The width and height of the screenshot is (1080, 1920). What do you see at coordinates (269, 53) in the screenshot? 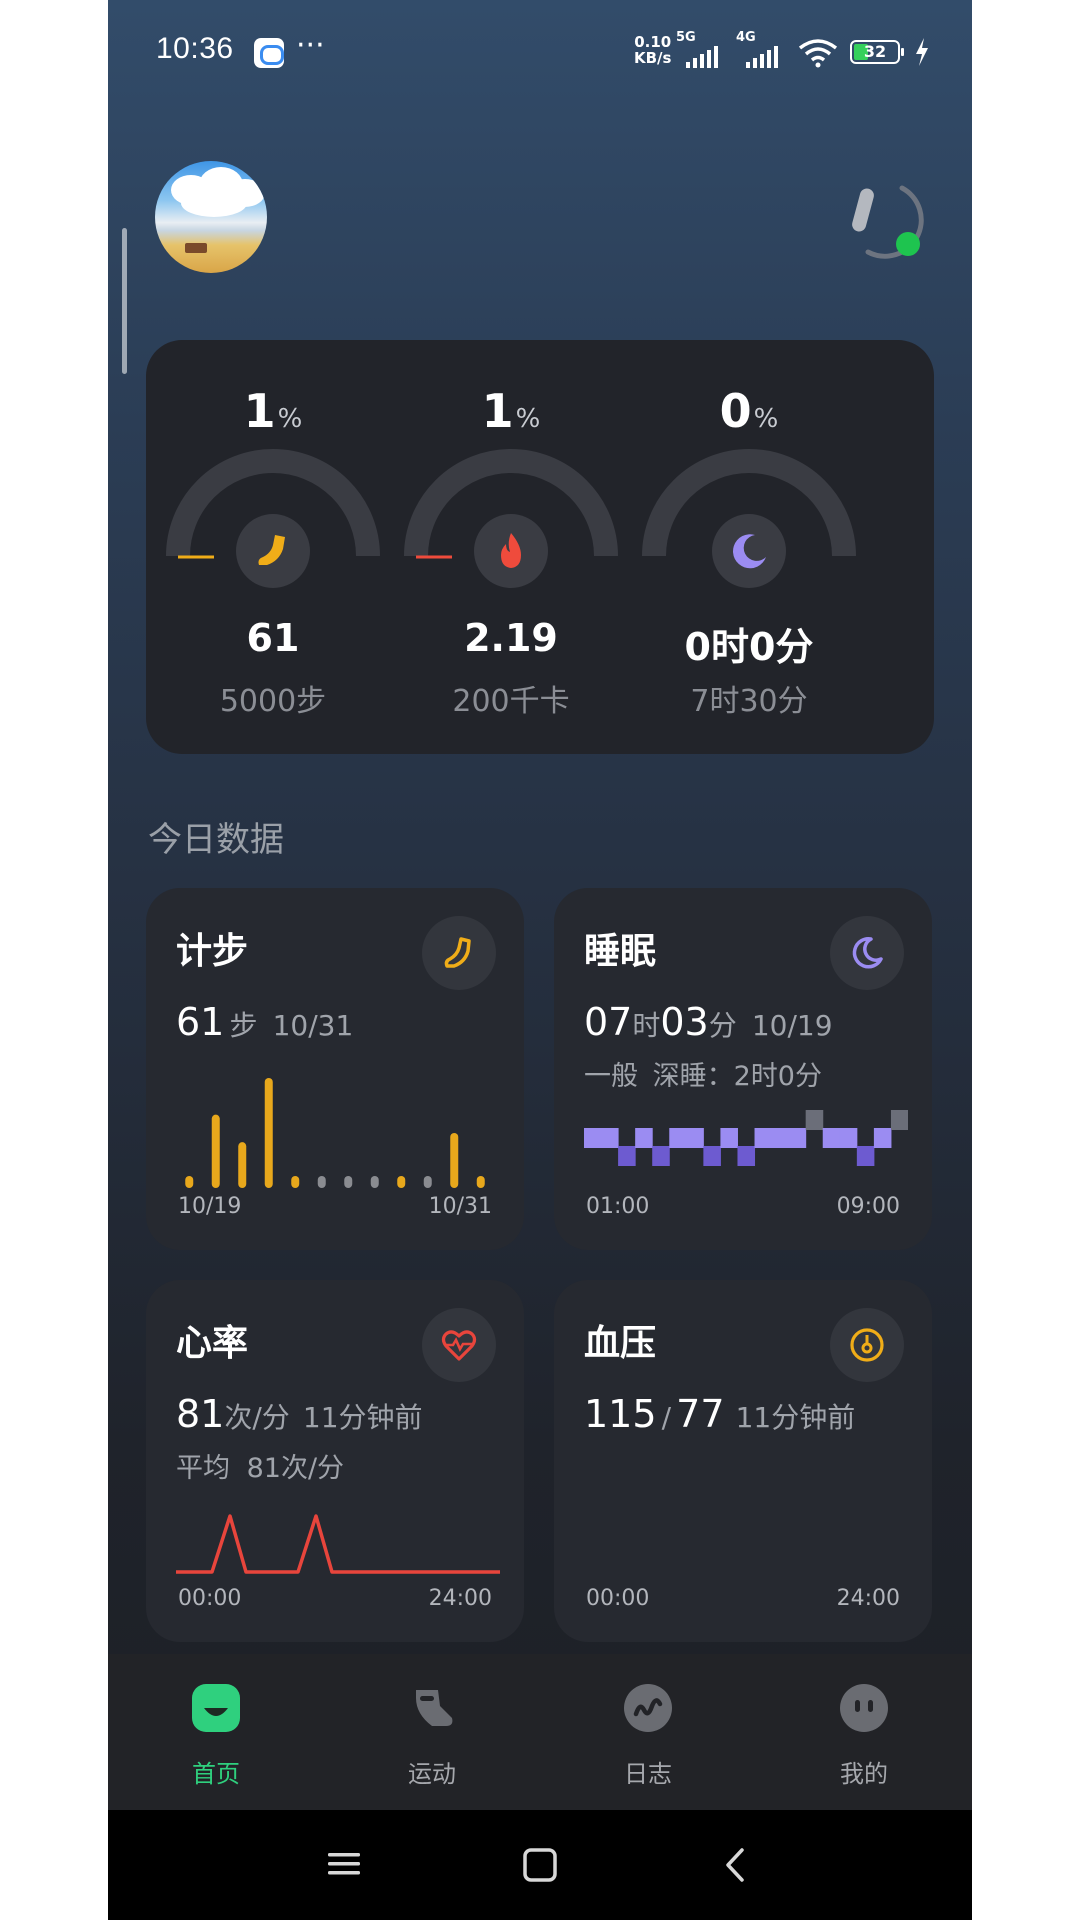
I see `message-app-icon` at bounding box center [269, 53].